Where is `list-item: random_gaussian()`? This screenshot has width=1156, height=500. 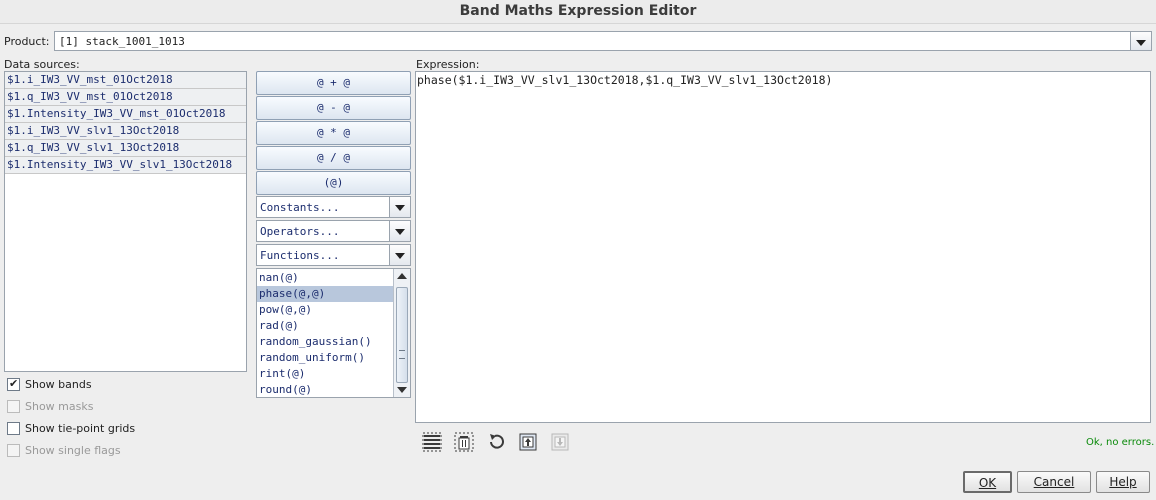
list-item: random_gaussian() is located at coordinates (325, 342).